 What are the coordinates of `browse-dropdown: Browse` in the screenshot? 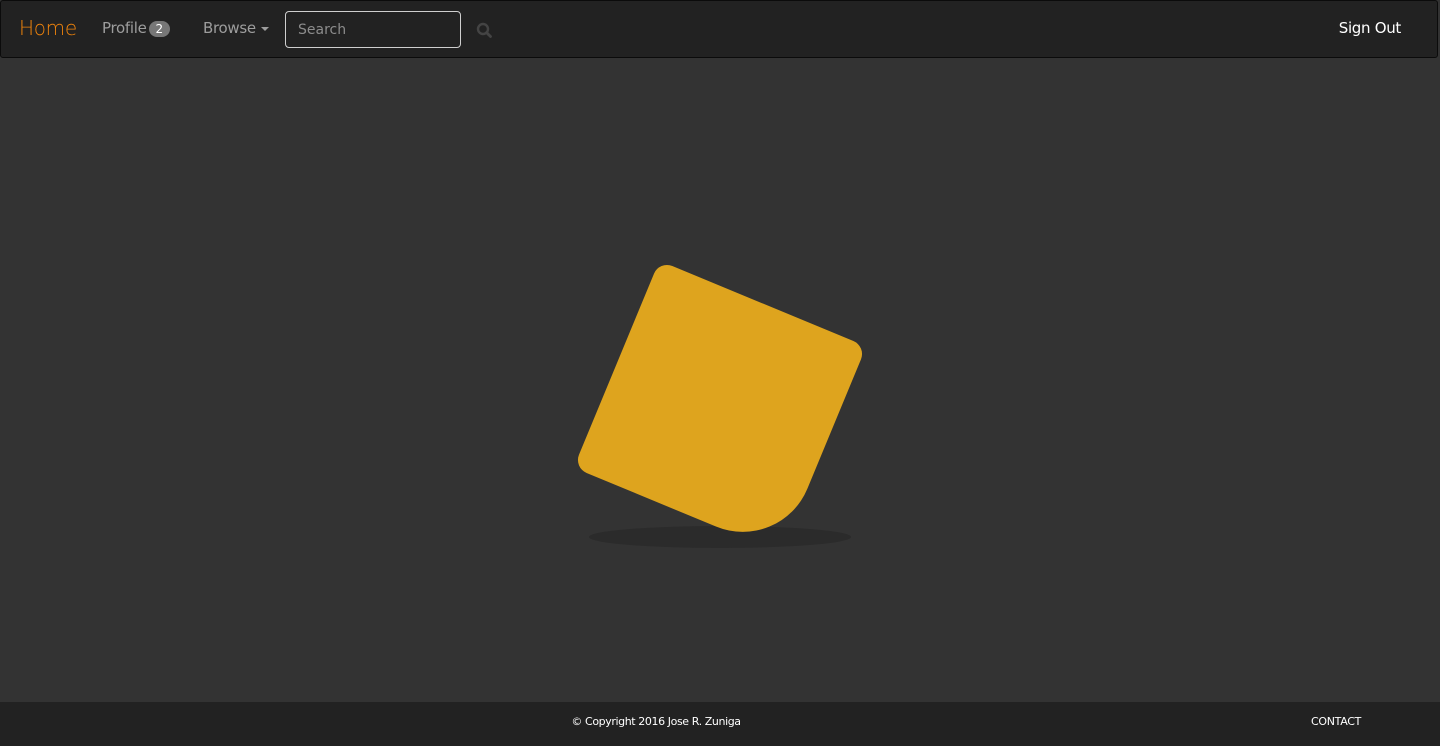 It's located at (236, 28).